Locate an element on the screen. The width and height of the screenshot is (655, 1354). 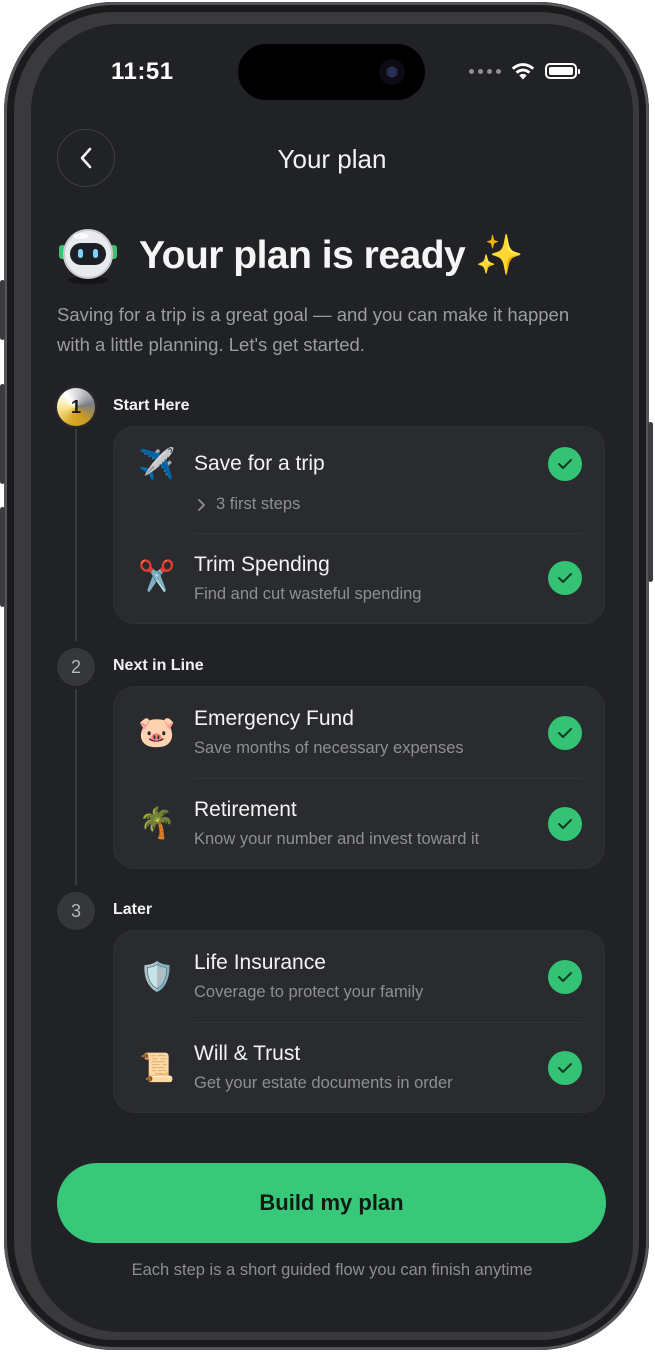
section-label-next-in-line: Next in Line is located at coordinates (158, 665).